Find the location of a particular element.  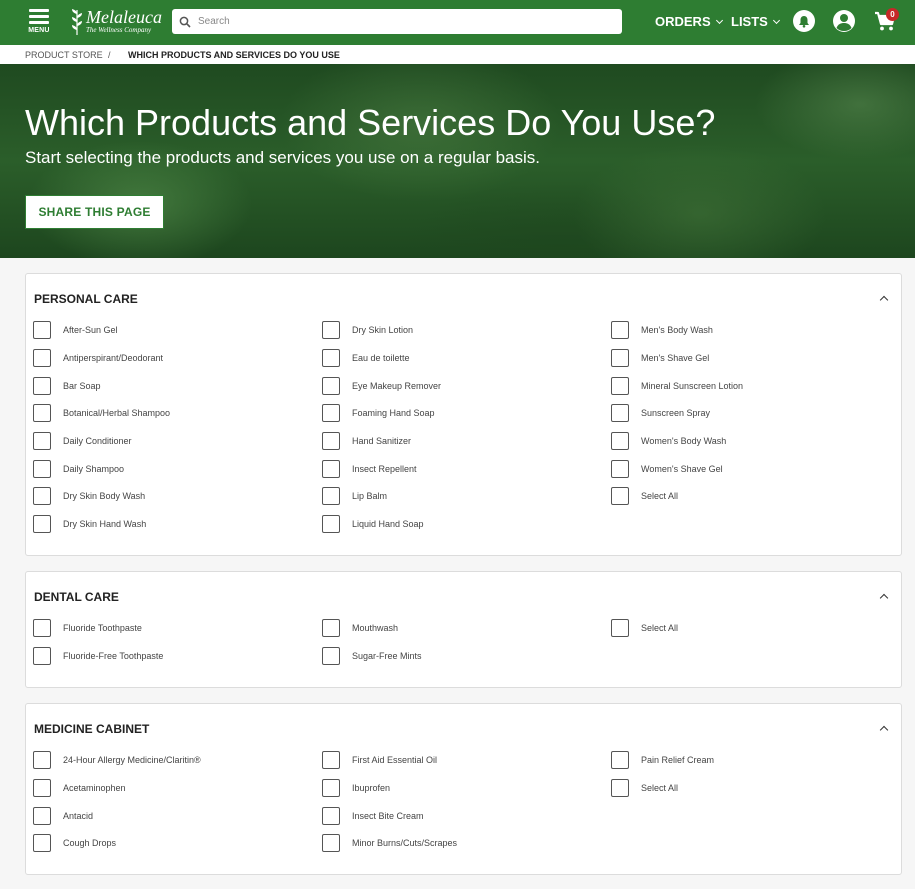

checkbox-option: Minor Burns/Cuts/Scrapes is located at coordinates (389, 843).